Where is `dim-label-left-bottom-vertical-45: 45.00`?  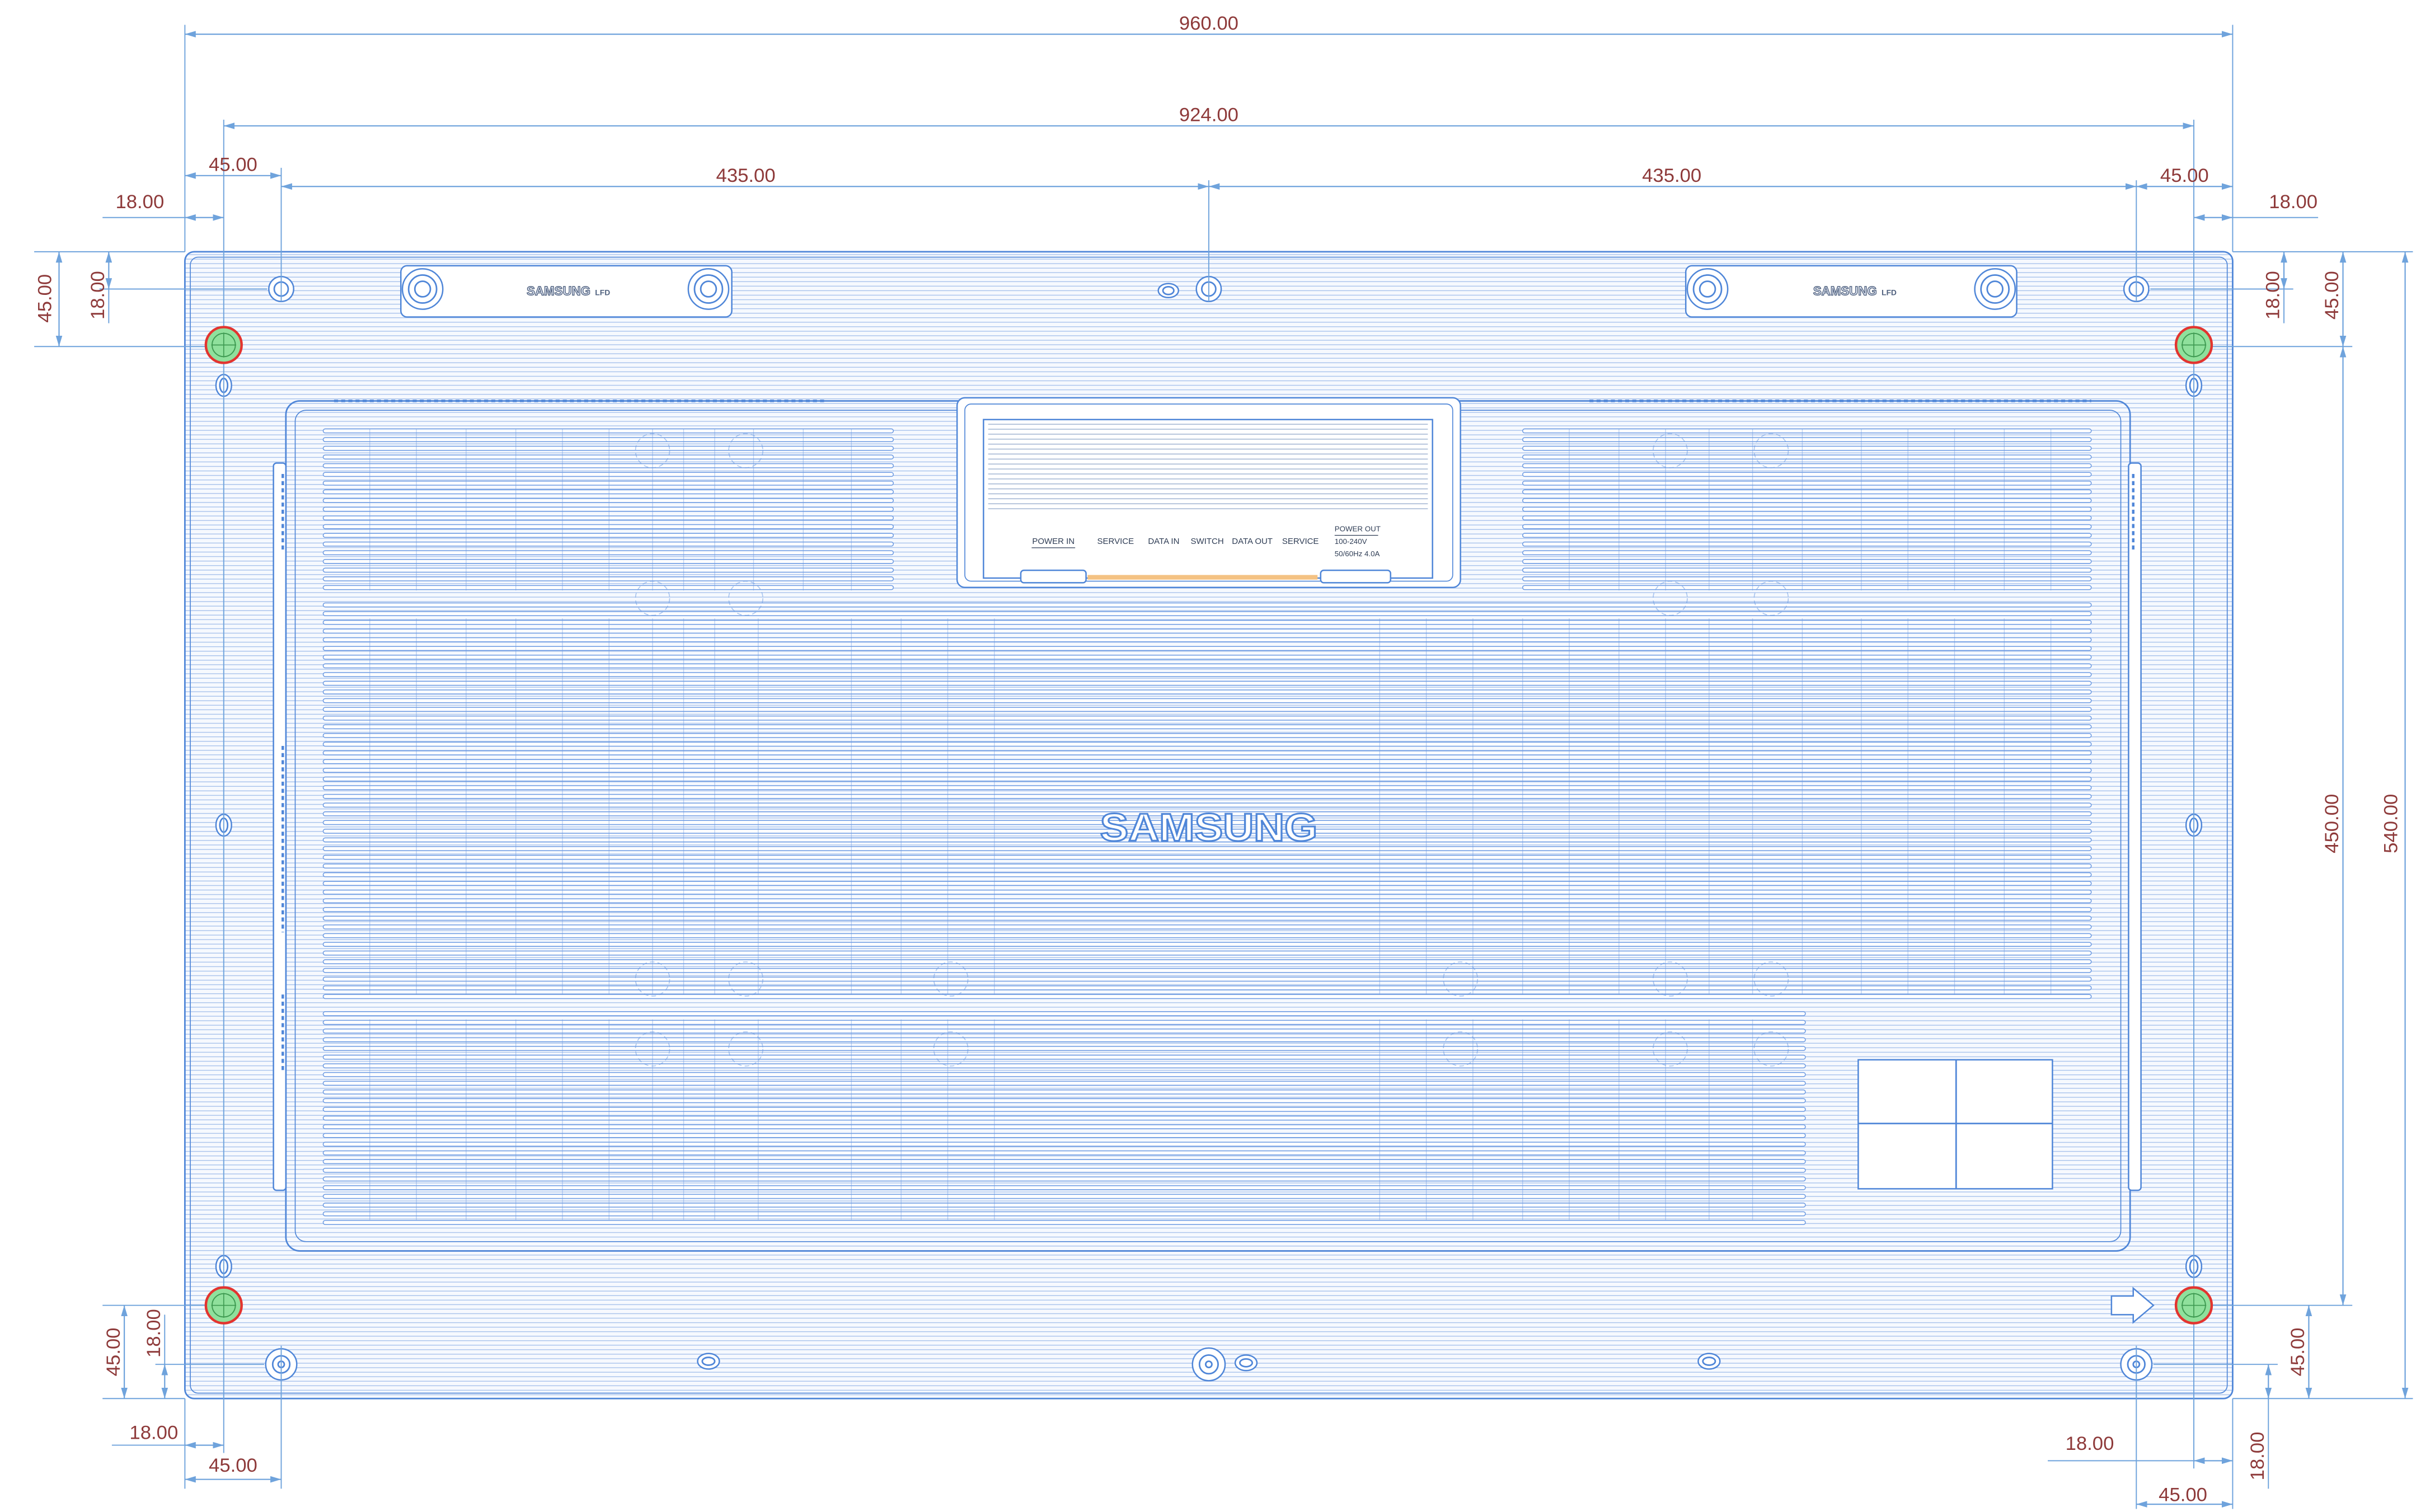
dim-label-left-bottom-vertical-45: 45.00 is located at coordinates (114, 1352).